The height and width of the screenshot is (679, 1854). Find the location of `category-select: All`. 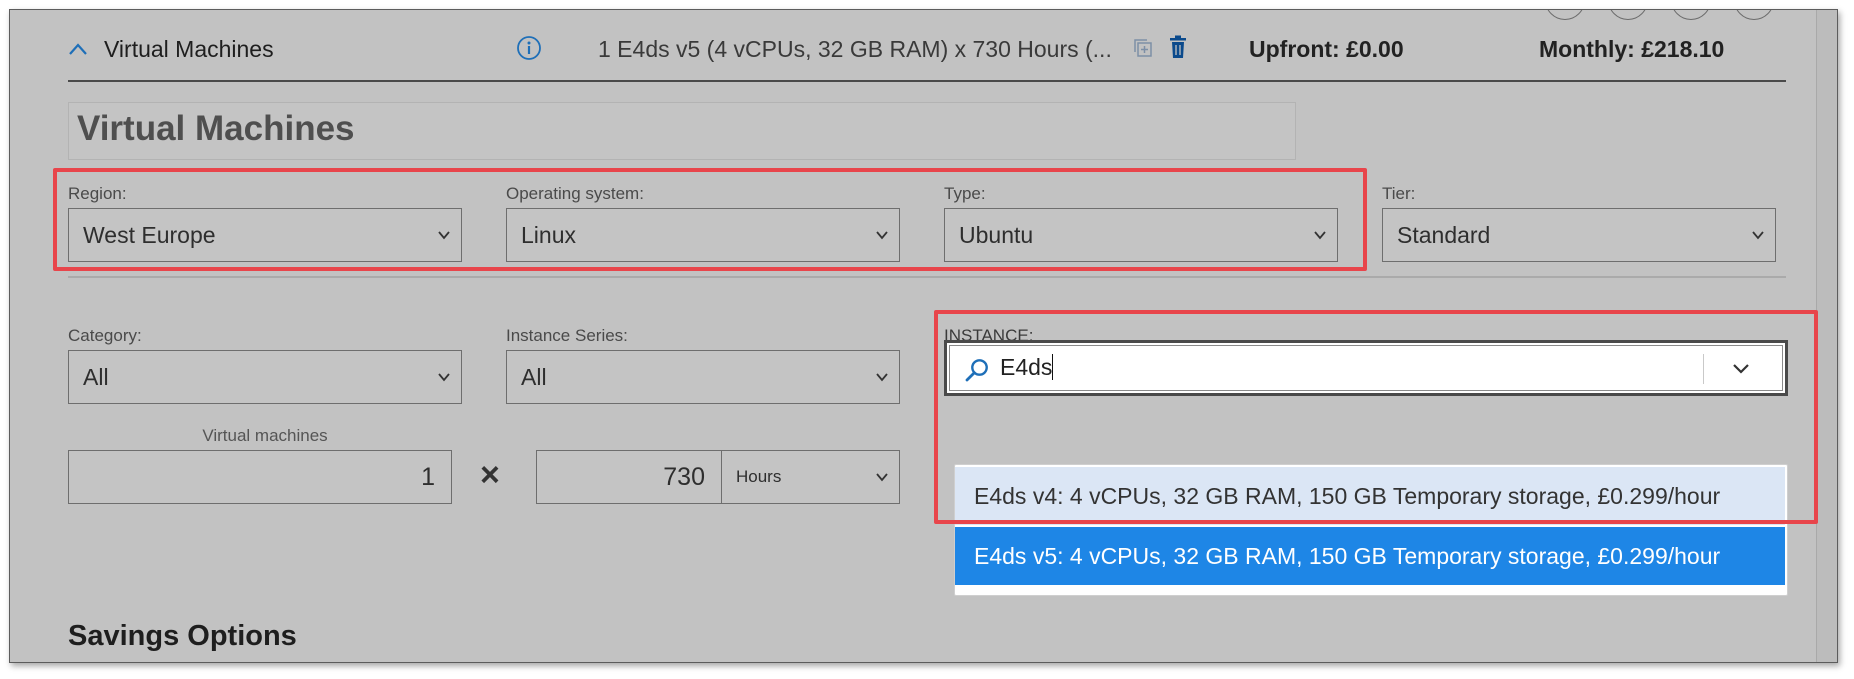

category-select: All is located at coordinates (265, 377).